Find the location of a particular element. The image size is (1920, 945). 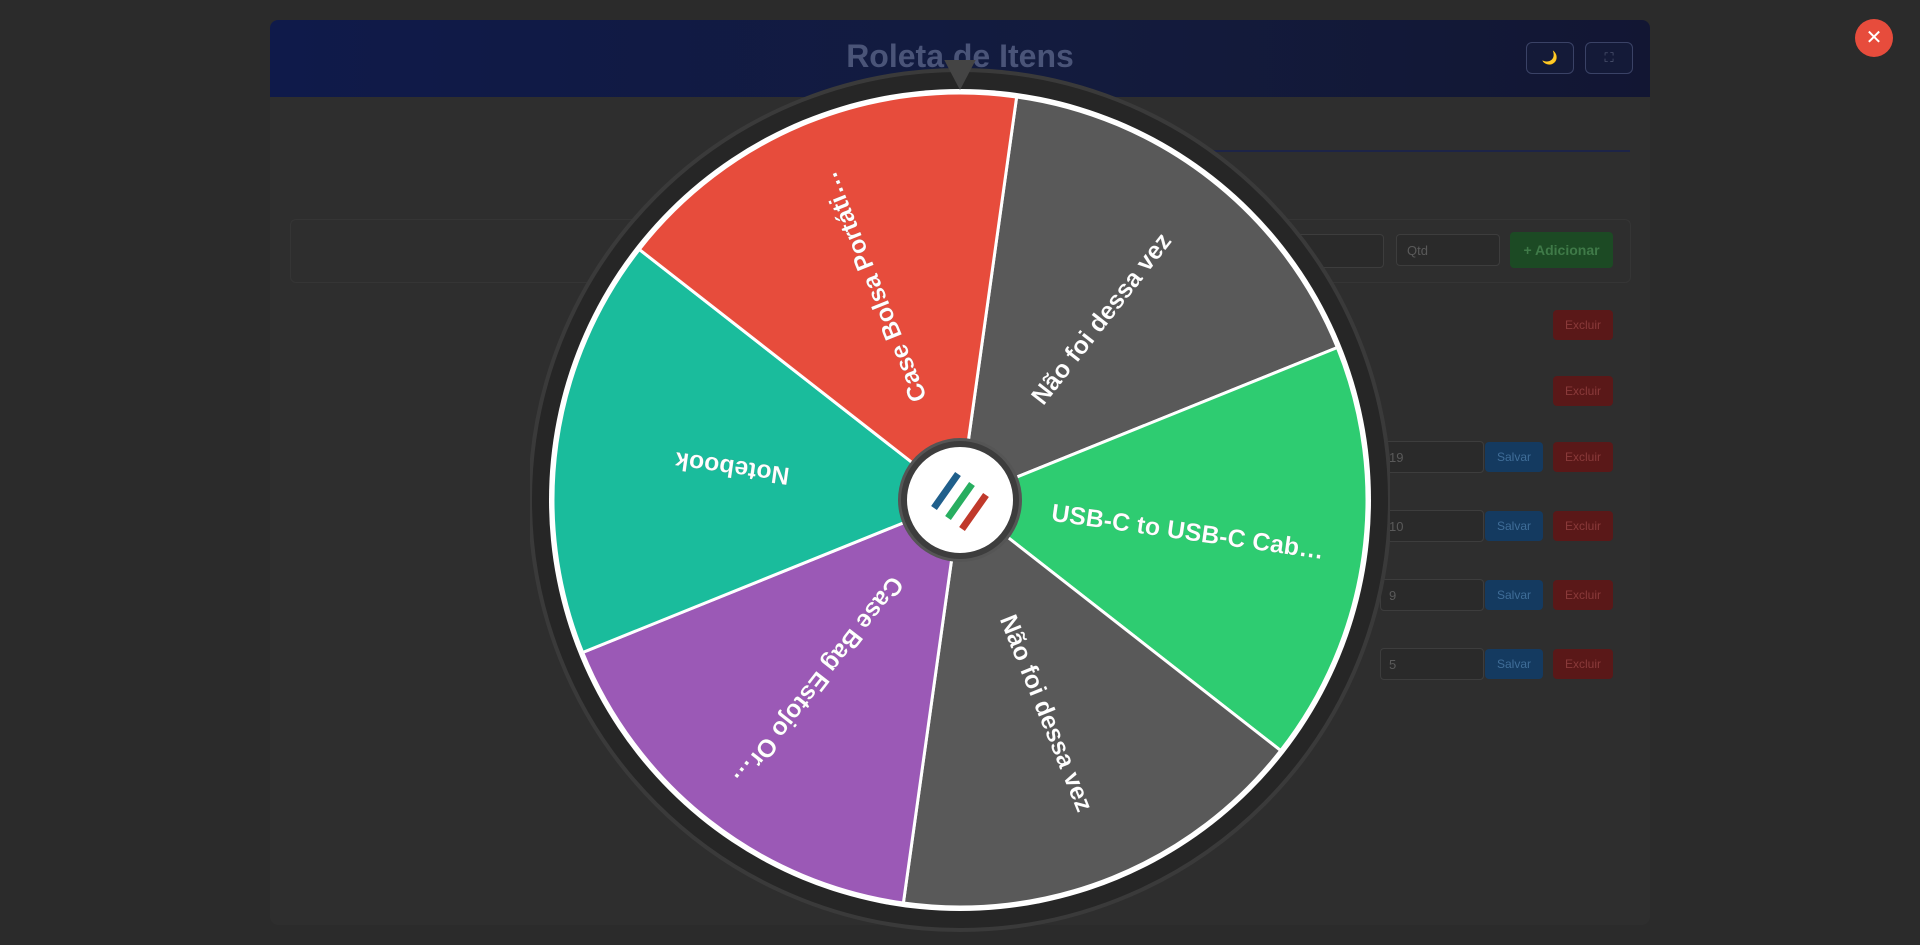

quantity-field: 10 is located at coordinates (1432, 526).